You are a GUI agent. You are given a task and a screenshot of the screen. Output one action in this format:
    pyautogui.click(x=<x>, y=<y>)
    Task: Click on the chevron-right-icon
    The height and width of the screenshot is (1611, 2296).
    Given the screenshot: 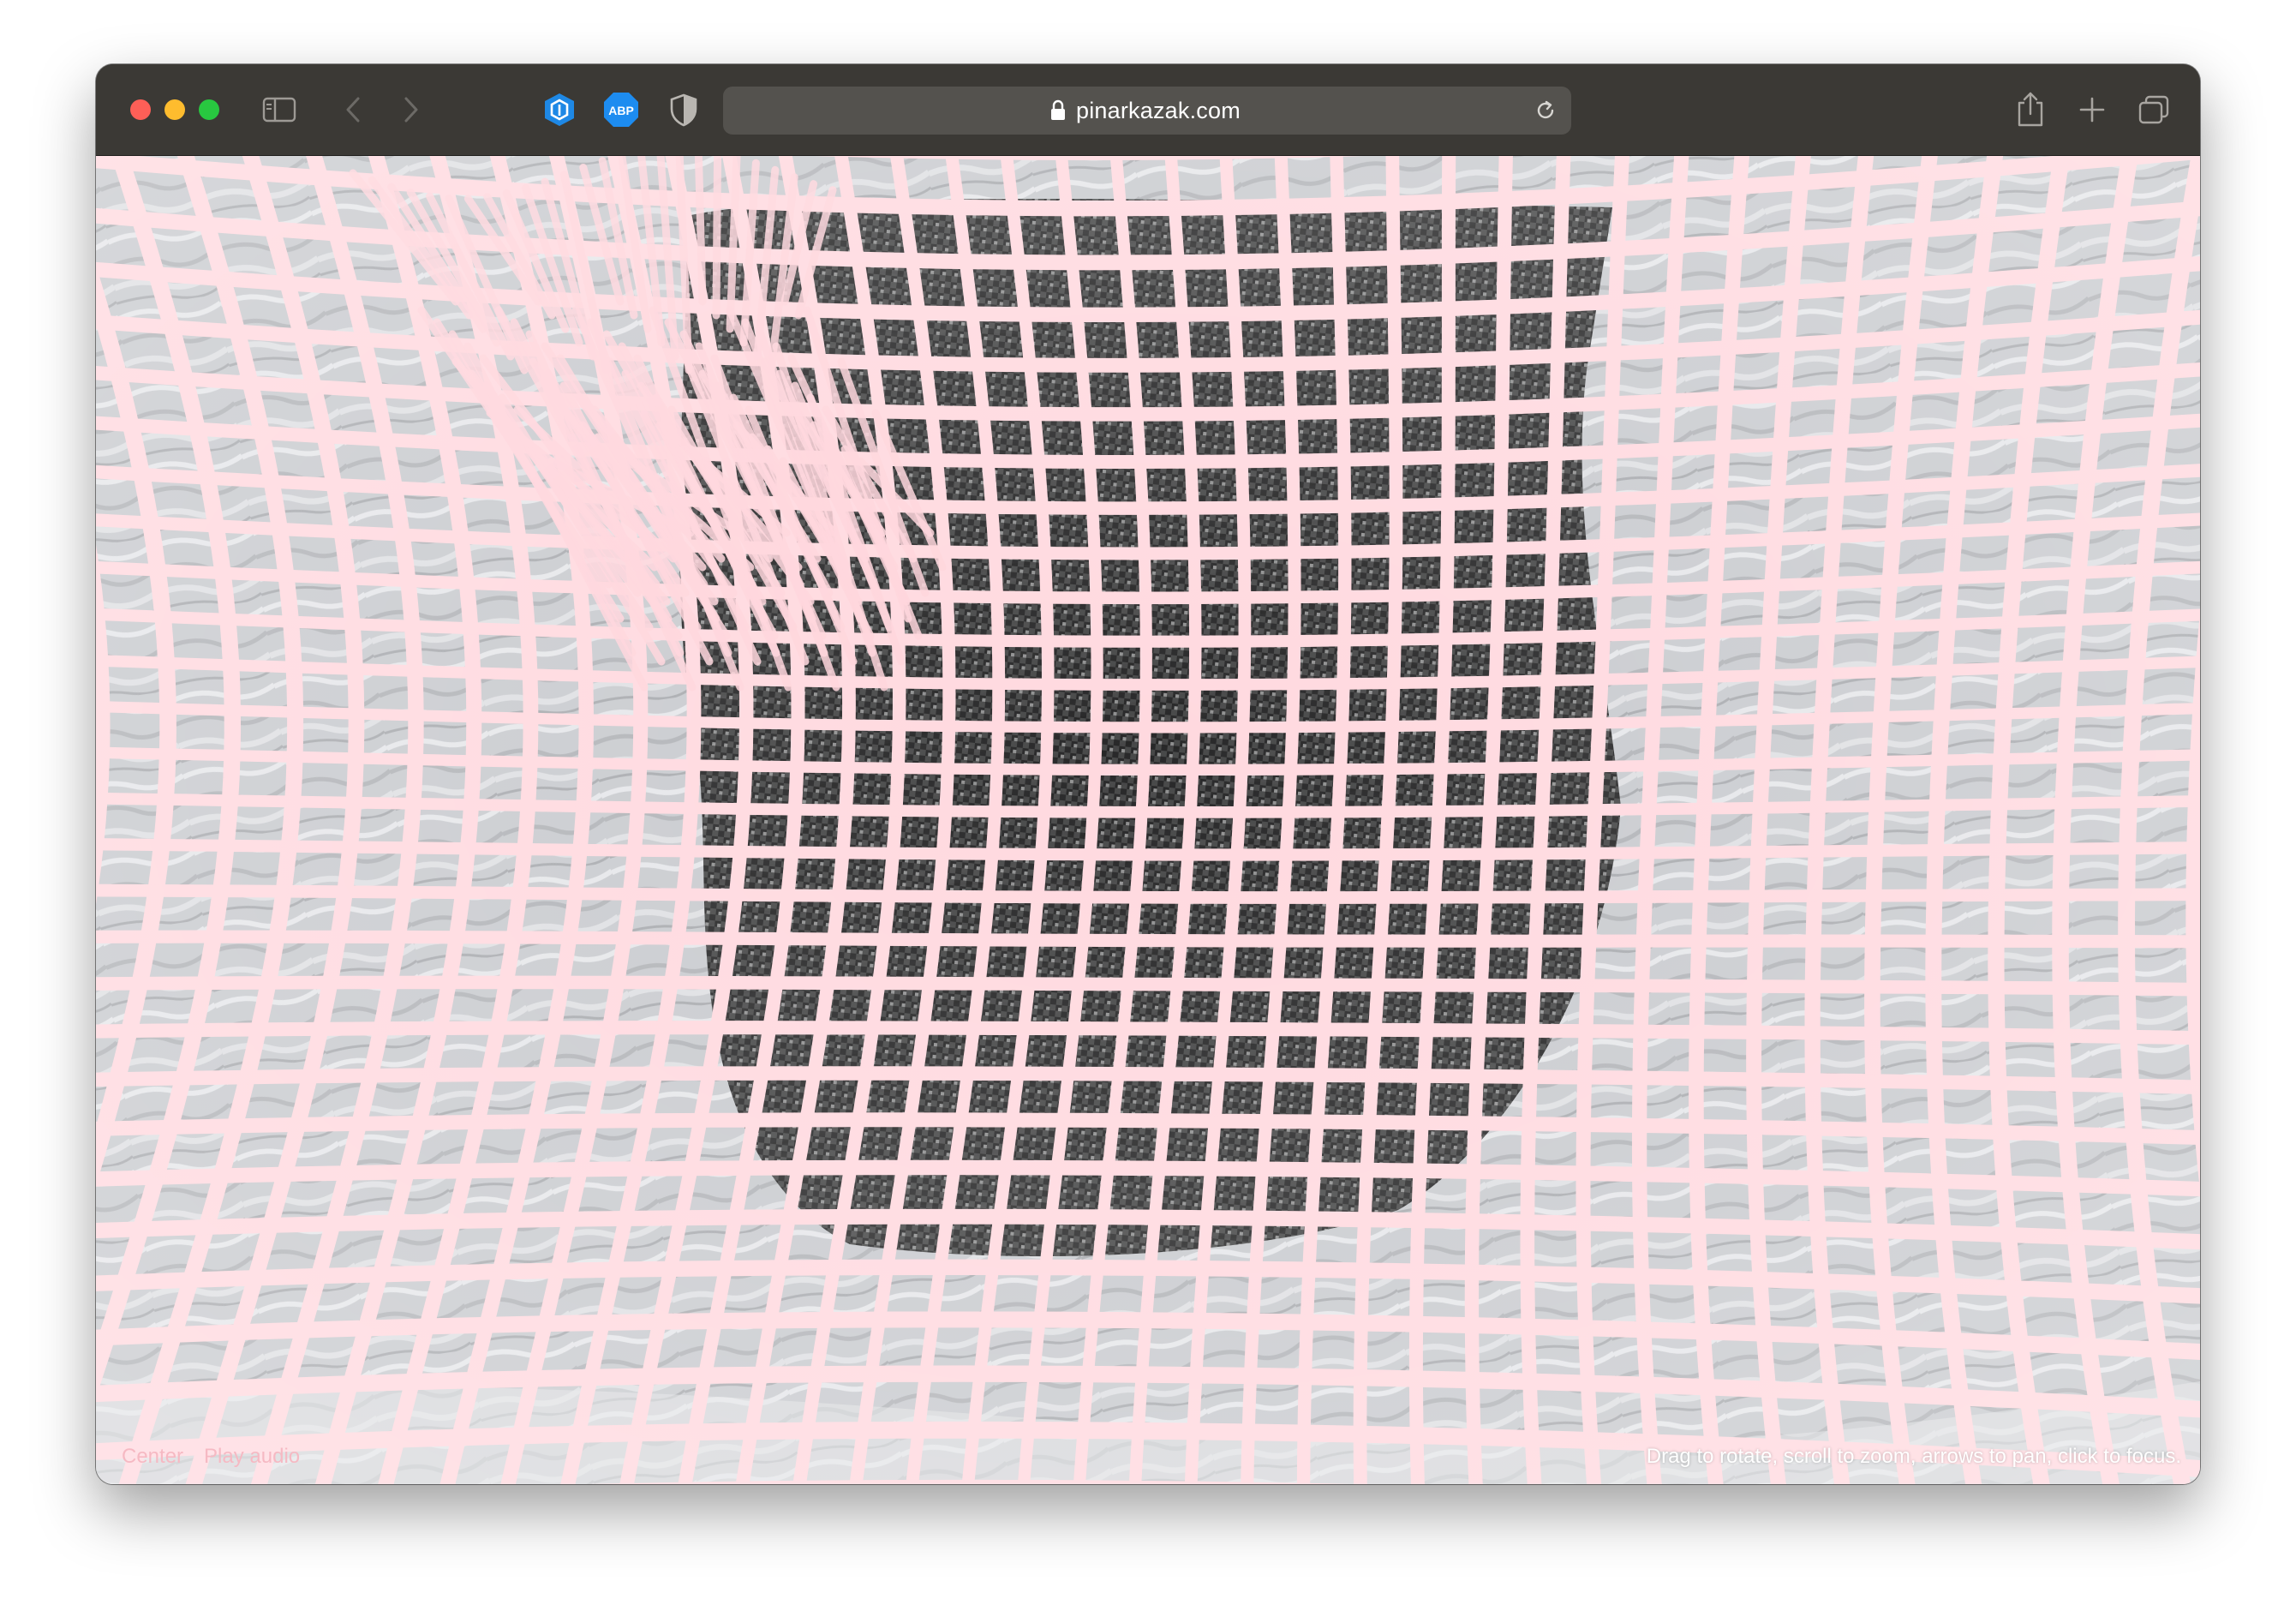 What is the action you would take?
    pyautogui.click(x=411, y=110)
    